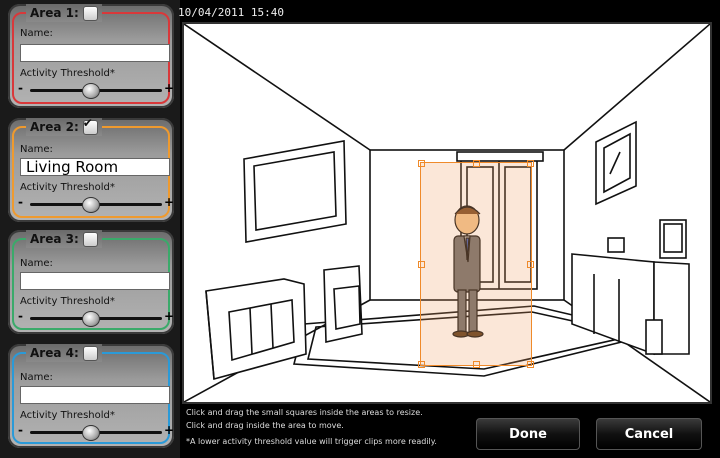 The height and width of the screenshot is (458, 720). I want to click on area-1-header: Area 1:, so click(64, 13).